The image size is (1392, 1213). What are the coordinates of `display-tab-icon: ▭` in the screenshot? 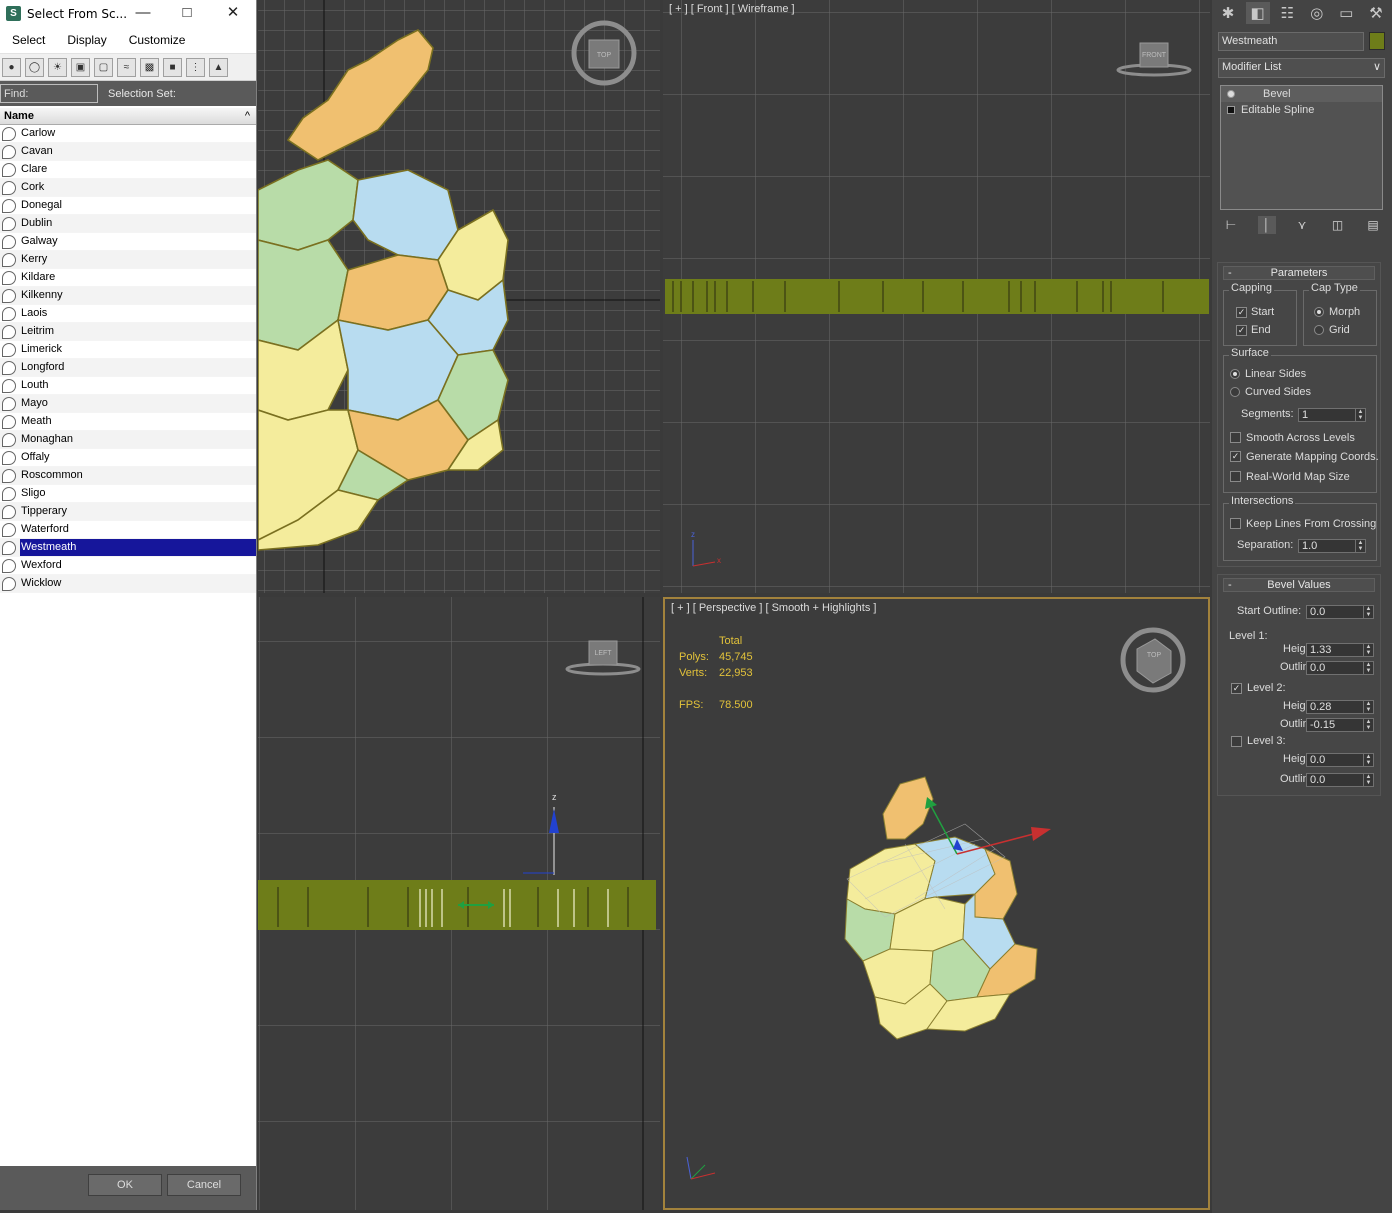 It's located at (1346, 13).